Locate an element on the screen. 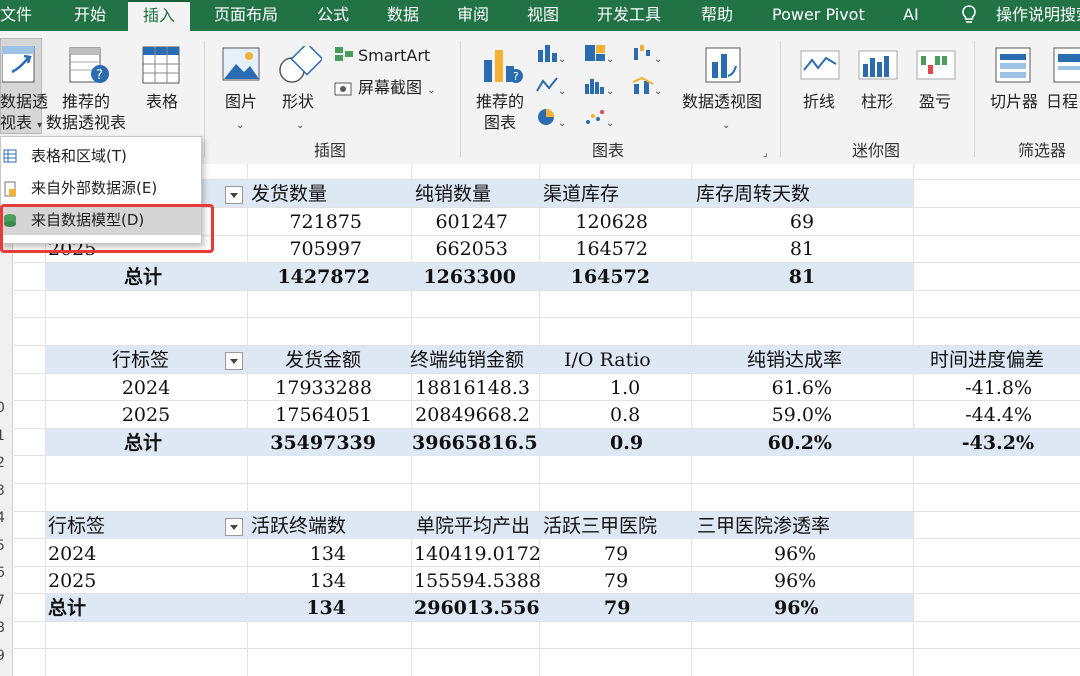  tab-page-layout: 页面布局 is located at coordinates (246, 15).